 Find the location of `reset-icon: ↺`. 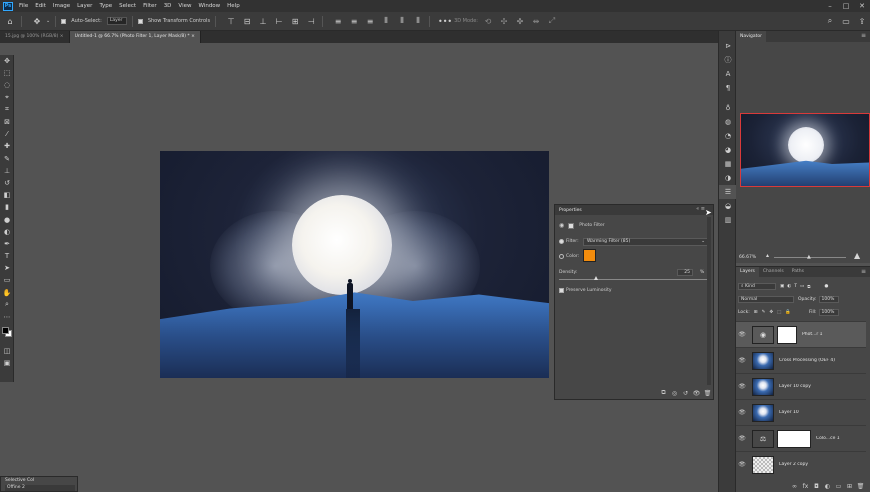

reset-icon: ↺ is located at coordinates (685, 393).